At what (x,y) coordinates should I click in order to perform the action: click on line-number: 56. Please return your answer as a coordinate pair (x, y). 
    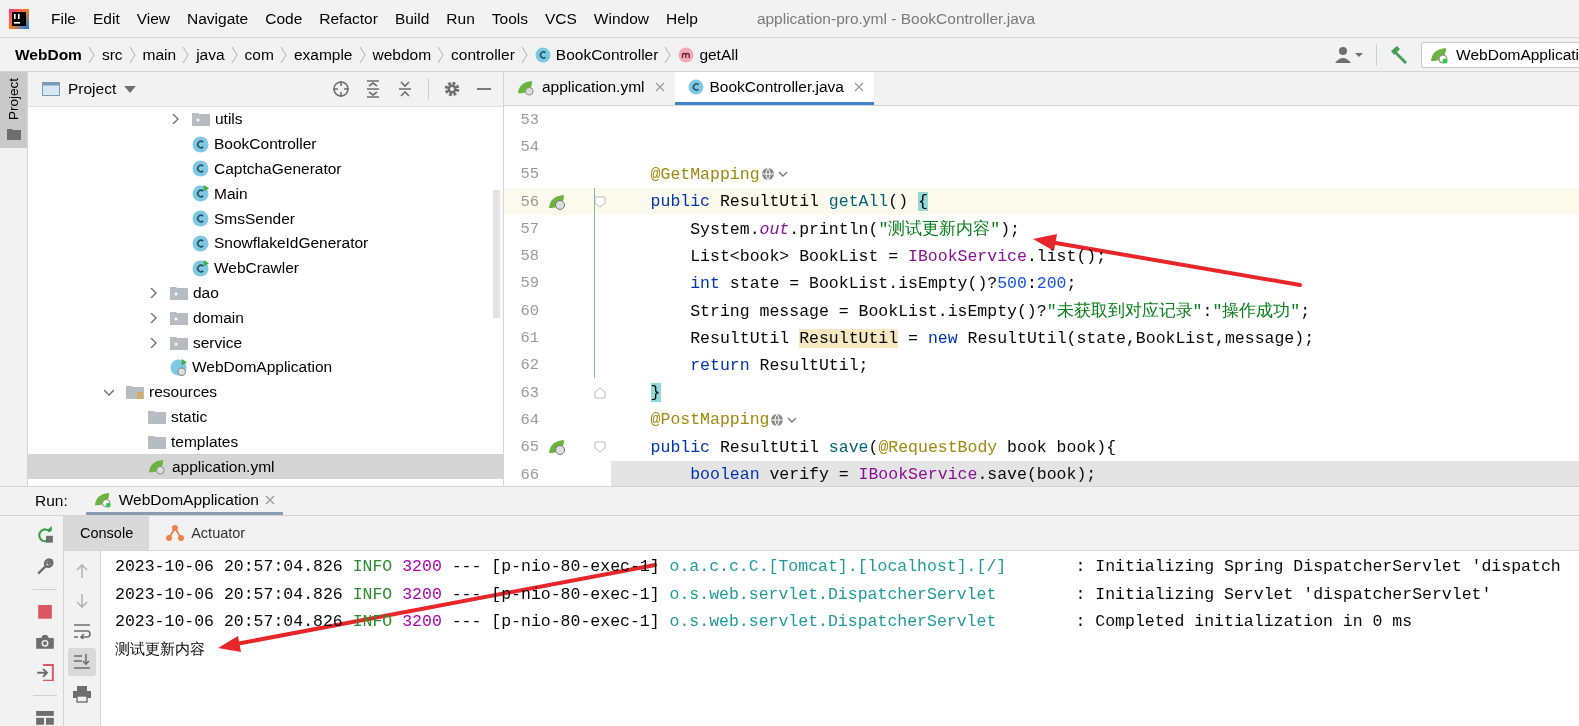
    Looking at the image, I should click on (529, 201).